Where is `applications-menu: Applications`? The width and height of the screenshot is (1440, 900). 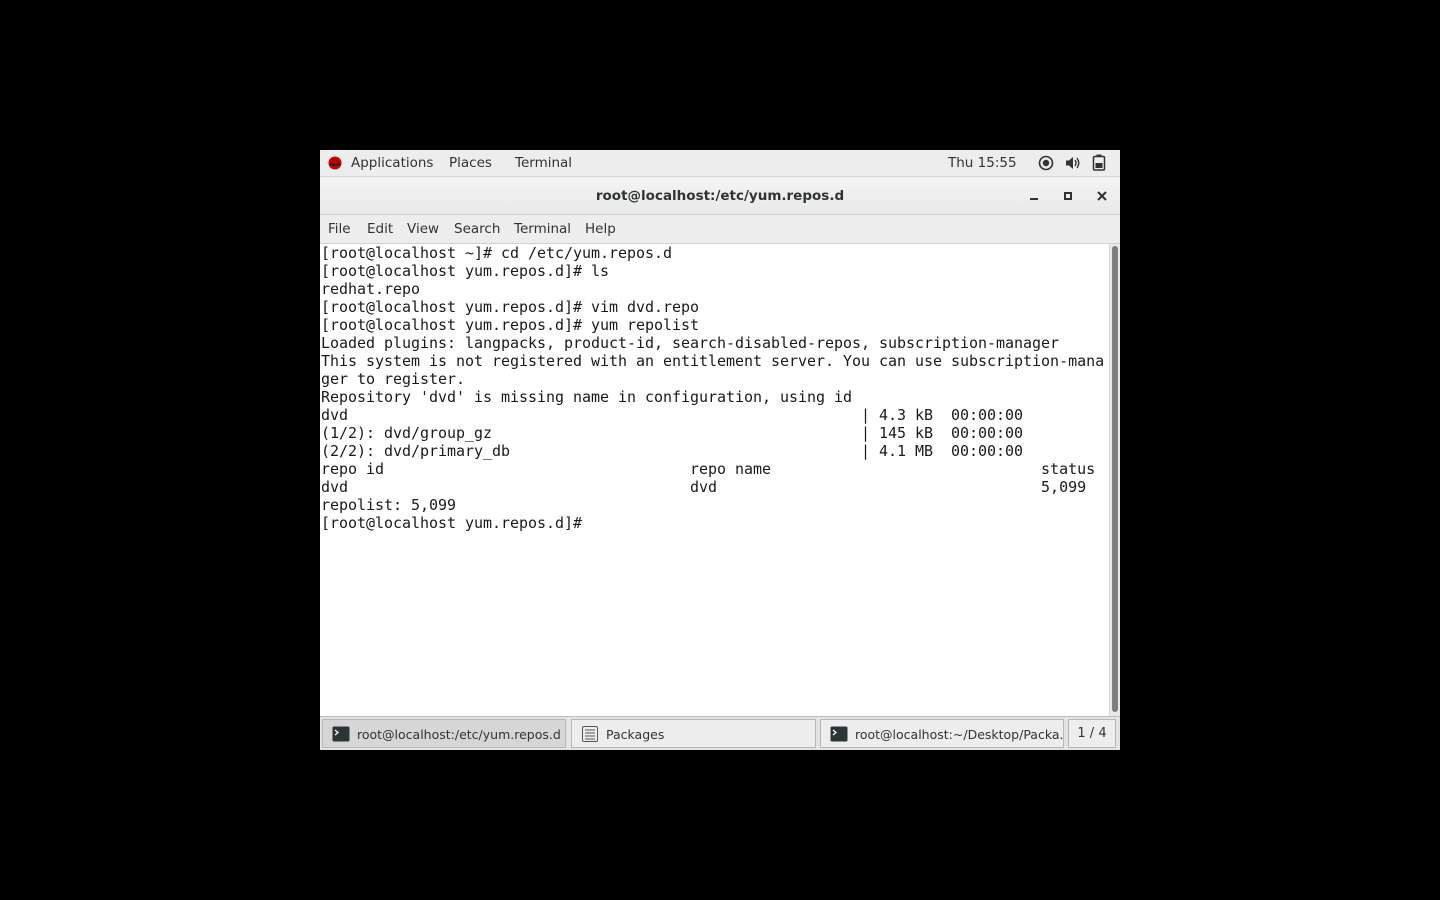
applications-menu: Applications is located at coordinates (392, 163).